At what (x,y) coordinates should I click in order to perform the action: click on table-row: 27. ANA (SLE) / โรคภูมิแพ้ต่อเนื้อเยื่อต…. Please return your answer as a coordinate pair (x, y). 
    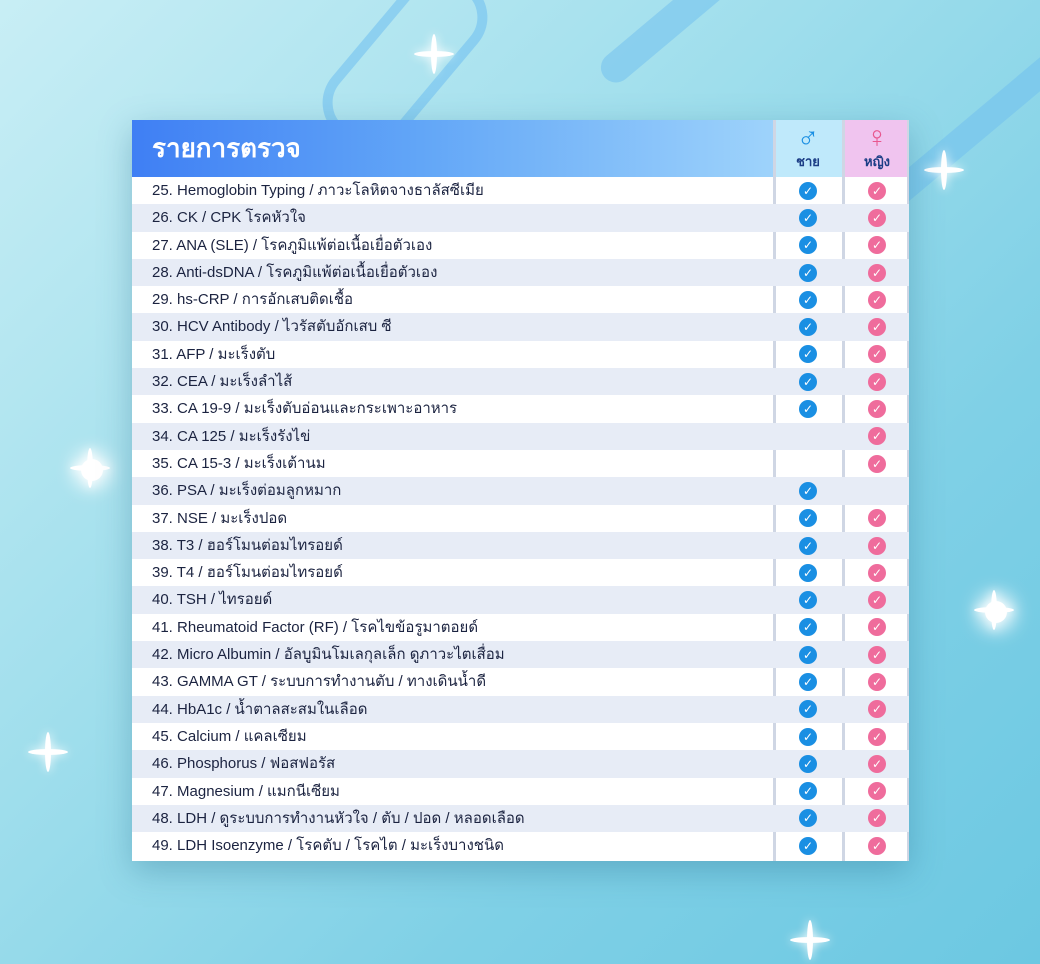
    Looking at the image, I should click on (520, 245).